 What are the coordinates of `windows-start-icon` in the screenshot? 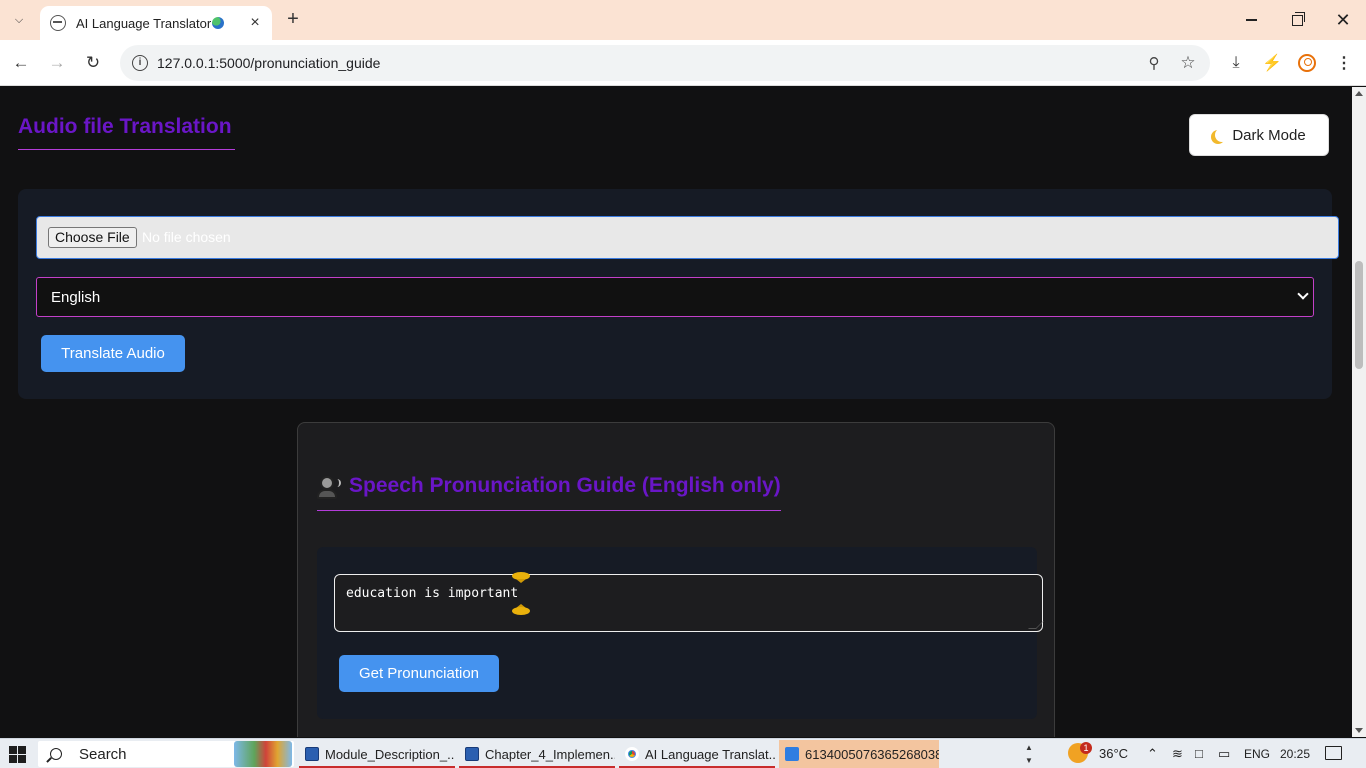 It's located at (17, 754).